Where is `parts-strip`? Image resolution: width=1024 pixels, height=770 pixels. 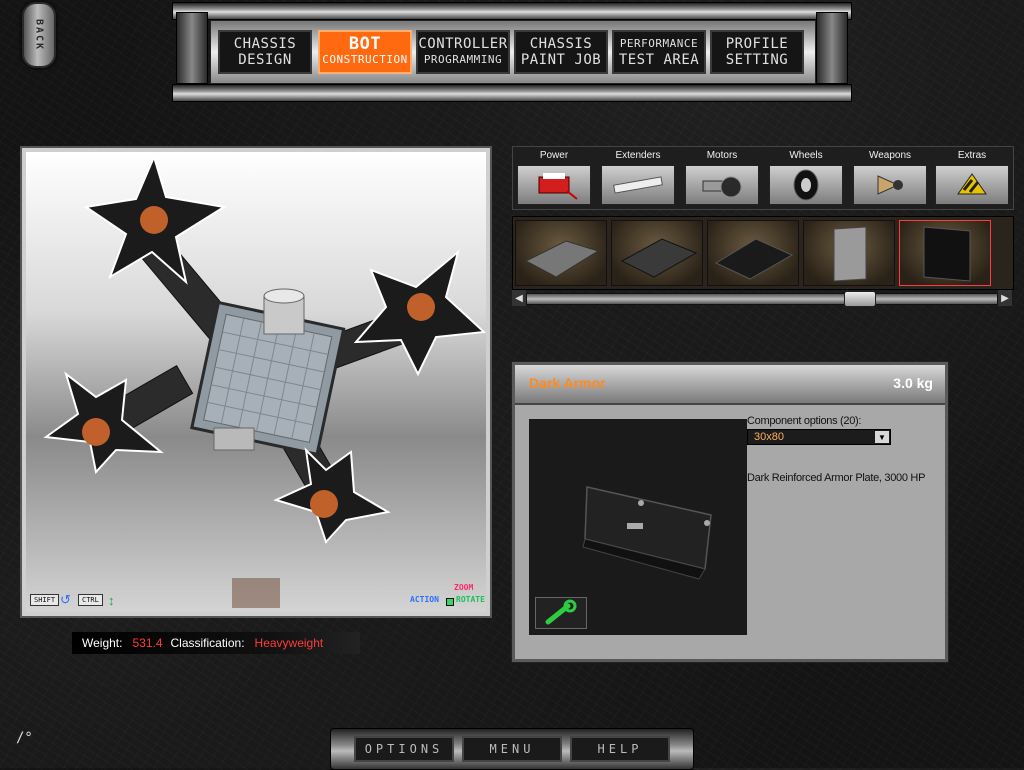 parts-strip is located at coordinates (763, 253).